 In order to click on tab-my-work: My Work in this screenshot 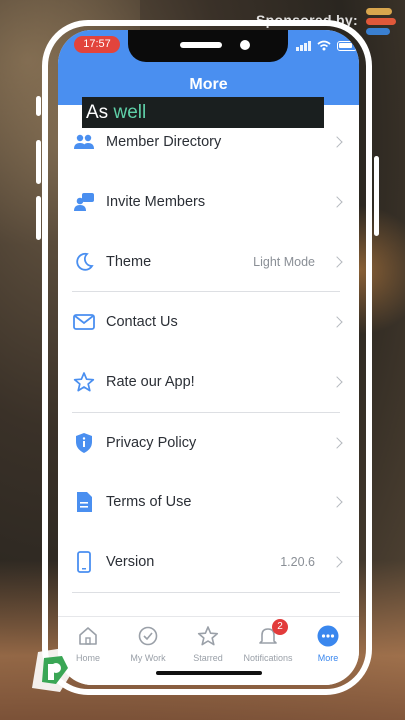, I will do `click(148, 644)`.